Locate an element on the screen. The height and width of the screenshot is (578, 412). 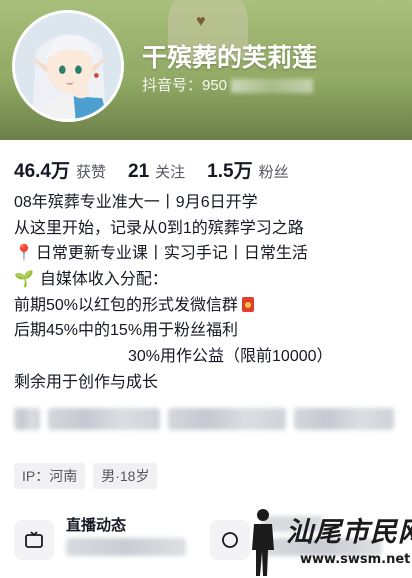
live-updates-entry: 直播动态 is located at coordinates (104, 538).